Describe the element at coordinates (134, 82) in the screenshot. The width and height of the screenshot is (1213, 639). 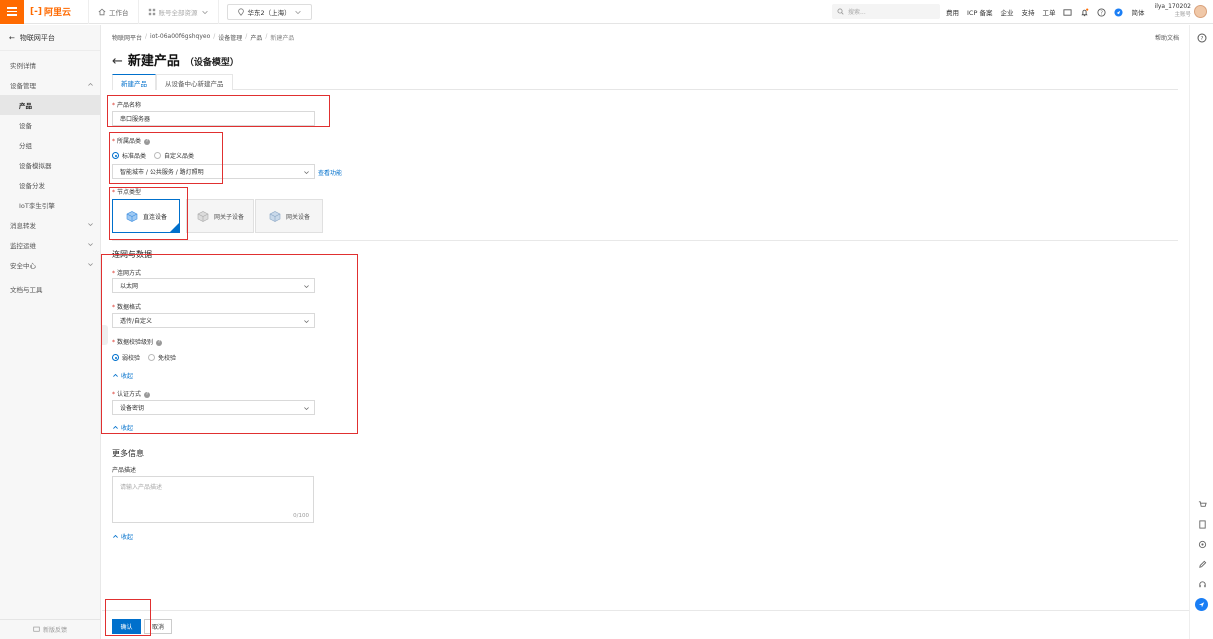
I see `tab-new-product: 新建产品` at that location.